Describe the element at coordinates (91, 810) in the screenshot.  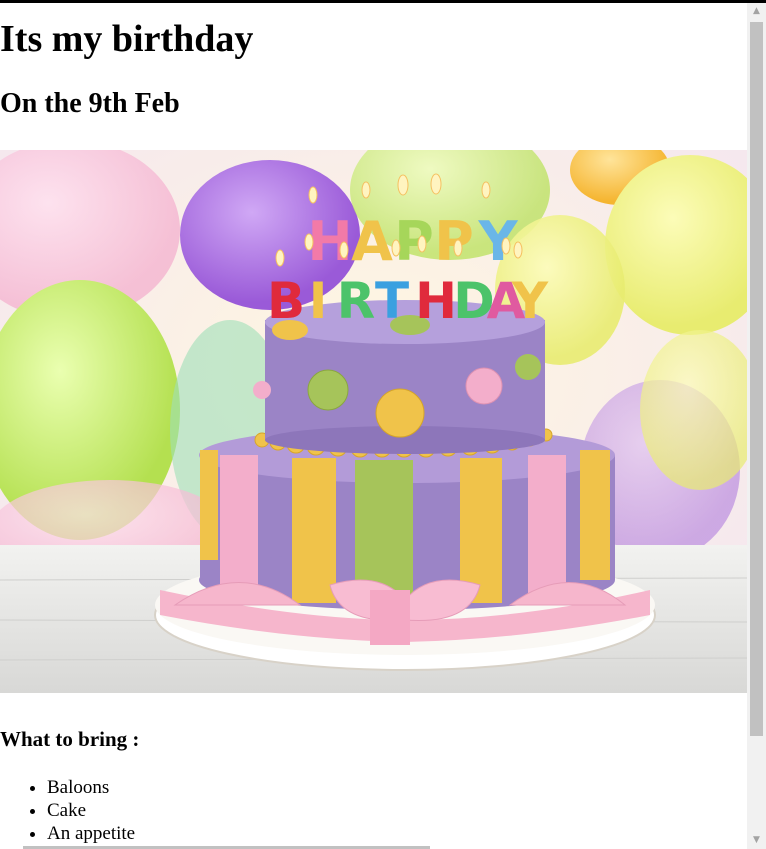
I see `list-item: Cake` at that location.